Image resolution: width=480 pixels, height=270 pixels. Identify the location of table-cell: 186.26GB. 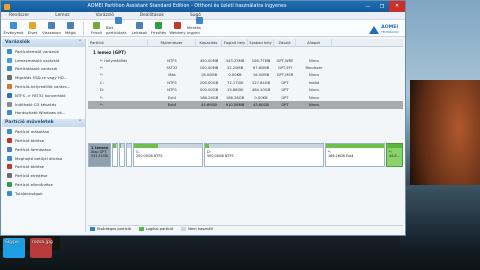
(235, 97).